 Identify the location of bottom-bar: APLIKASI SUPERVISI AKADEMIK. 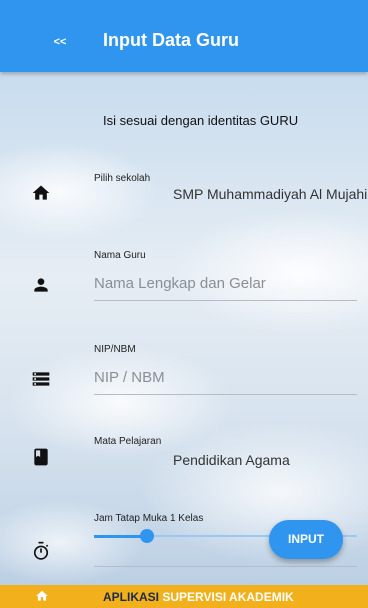
(184, 596).